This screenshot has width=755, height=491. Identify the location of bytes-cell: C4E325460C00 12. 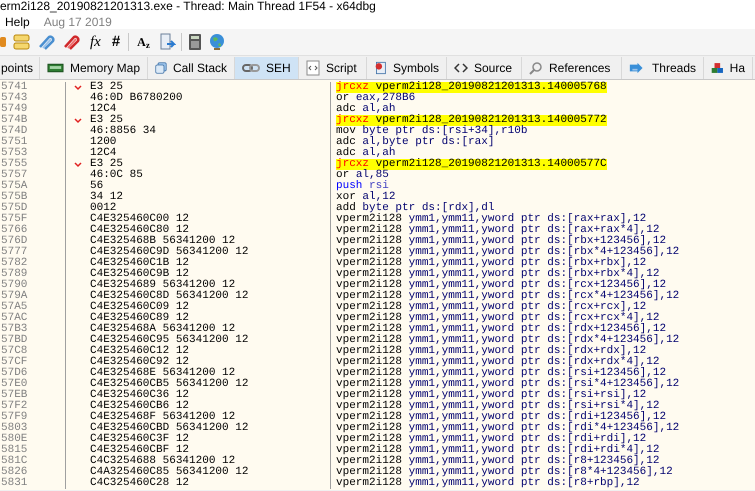
(140, 219).